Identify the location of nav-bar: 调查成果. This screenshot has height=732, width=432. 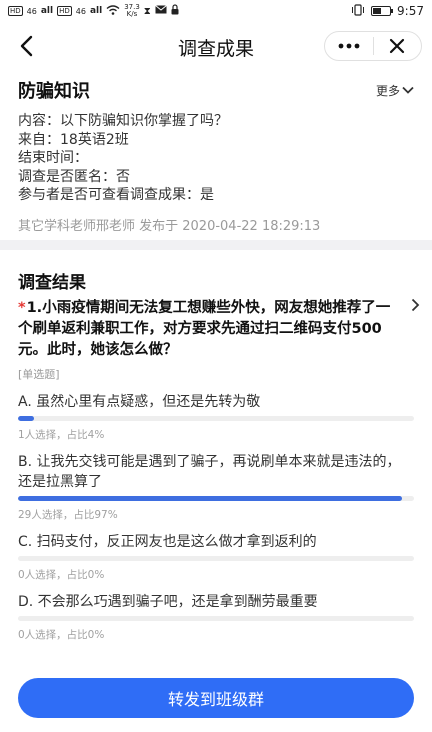
(216, 46).